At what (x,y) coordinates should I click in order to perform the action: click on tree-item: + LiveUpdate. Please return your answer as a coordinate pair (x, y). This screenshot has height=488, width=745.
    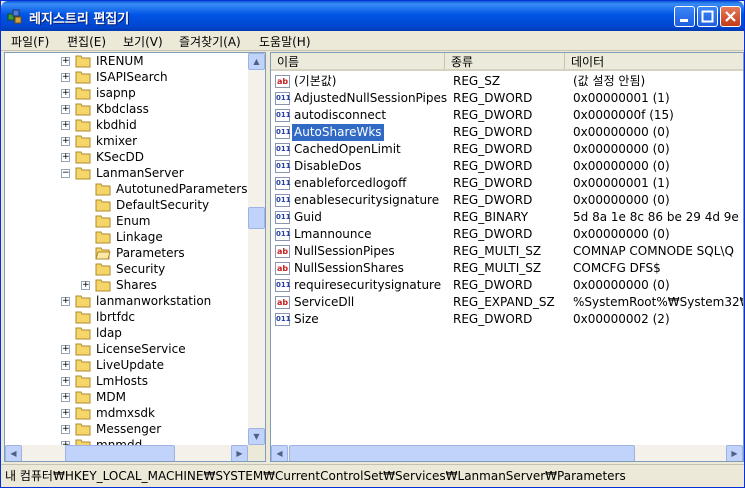
    Looking at the image, I should click on (126, 365).